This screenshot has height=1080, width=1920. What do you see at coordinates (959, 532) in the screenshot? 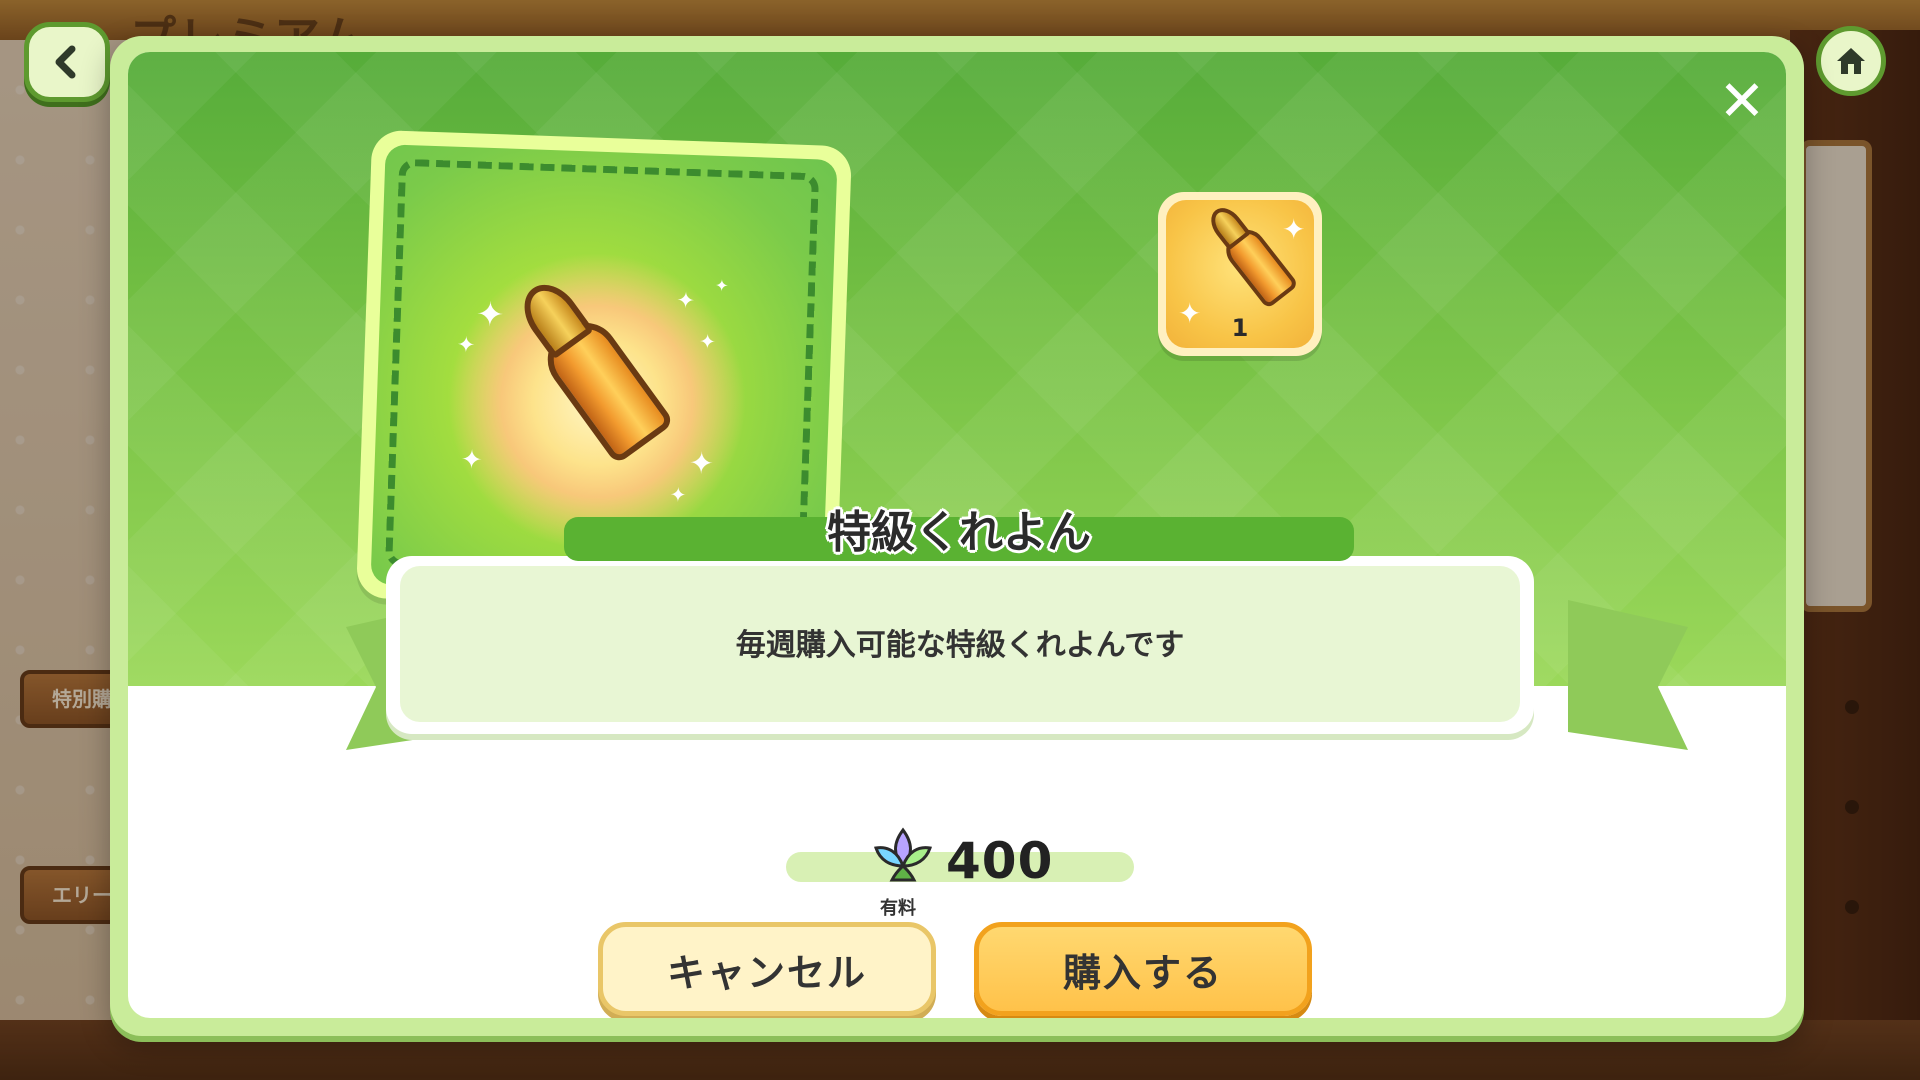
I see `item-name: 特級くれよん` at bounding box center [959, 532].